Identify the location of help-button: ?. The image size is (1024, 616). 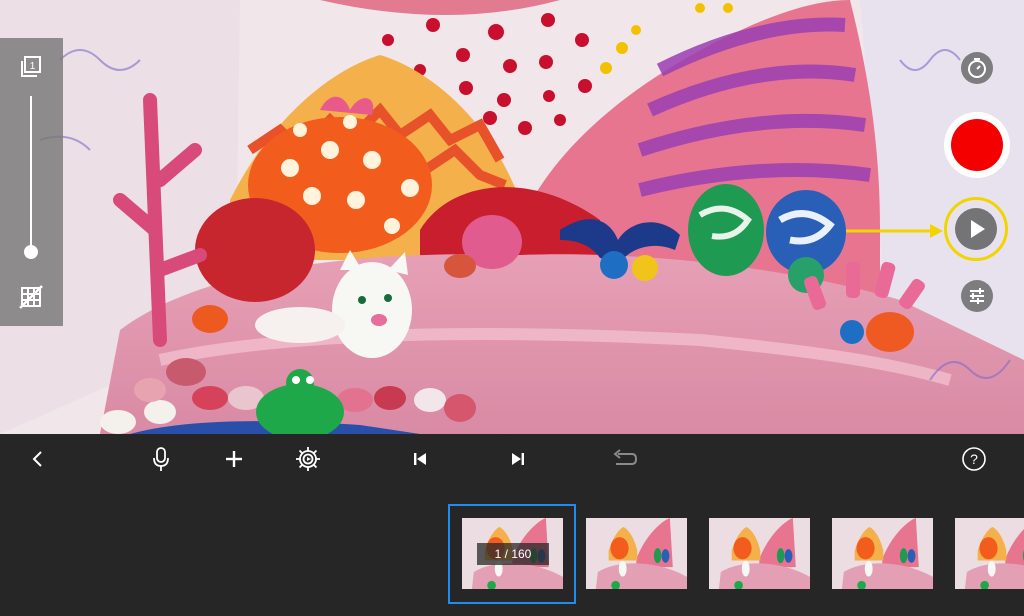
(974, 459).